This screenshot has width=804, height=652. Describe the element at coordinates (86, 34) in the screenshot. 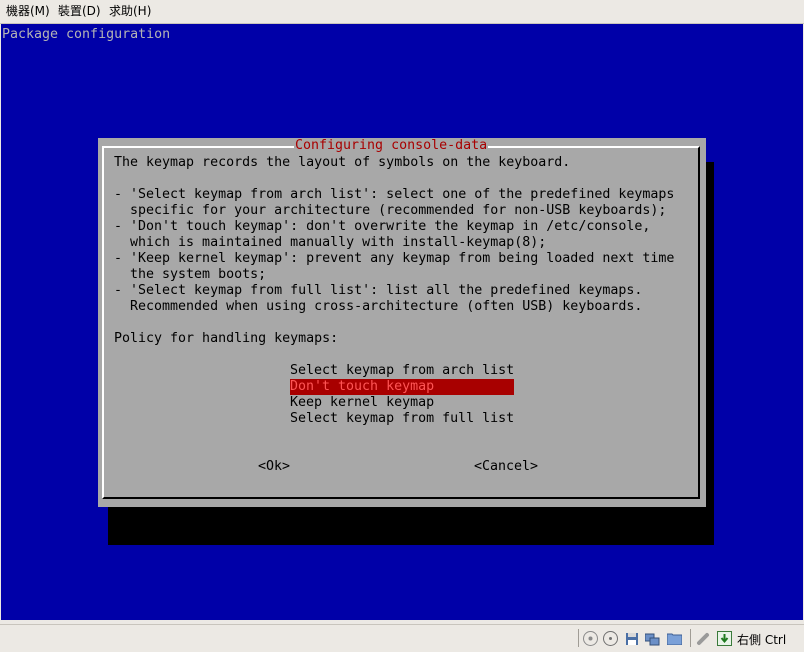

I see `screen-title: Package configuration` at that location.